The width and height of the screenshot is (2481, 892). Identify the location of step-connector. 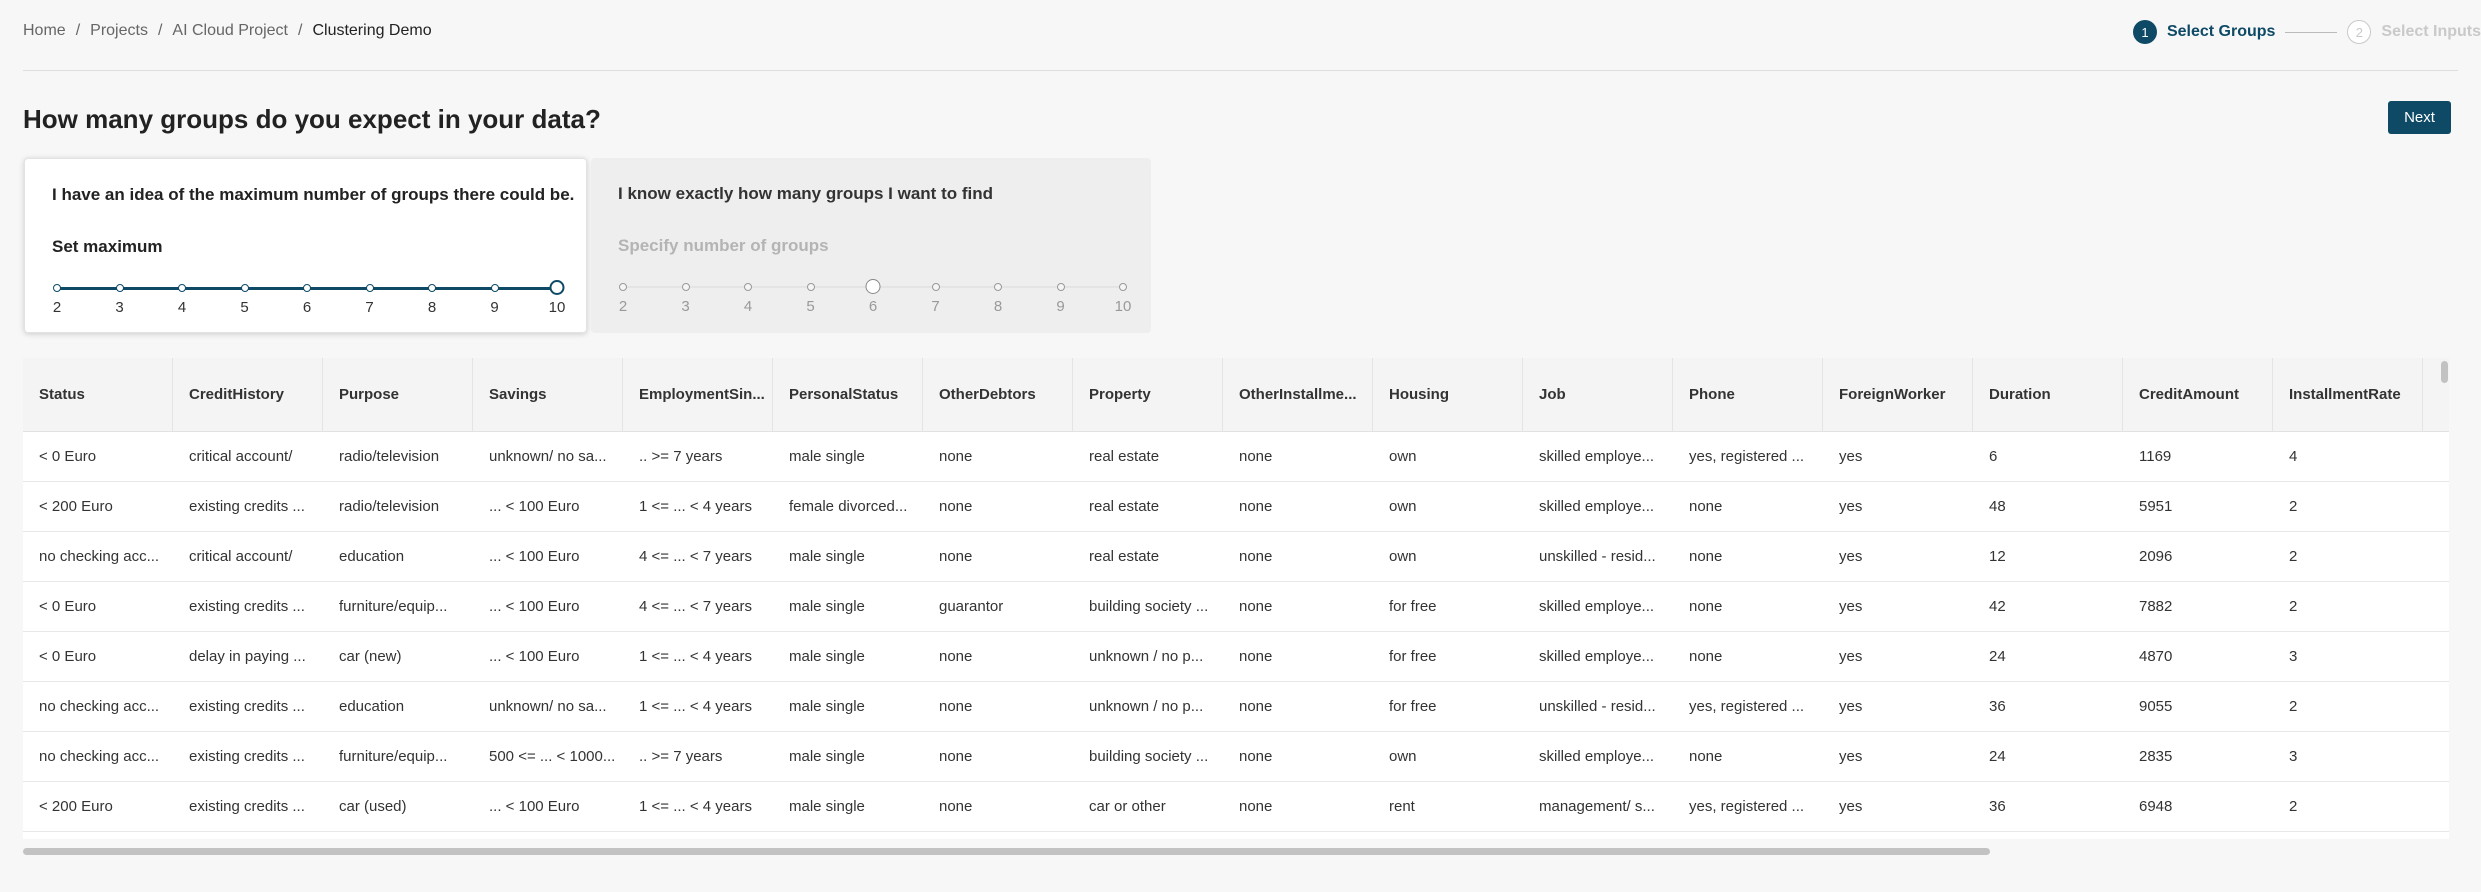
(2311, 32).